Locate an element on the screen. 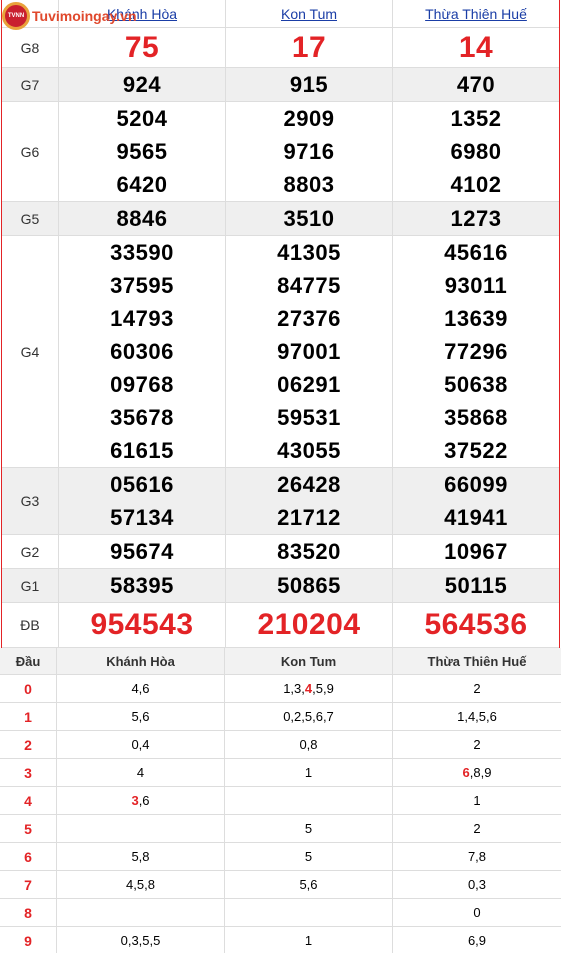  prize-number: 564536 is located at coordinates (476, 624).